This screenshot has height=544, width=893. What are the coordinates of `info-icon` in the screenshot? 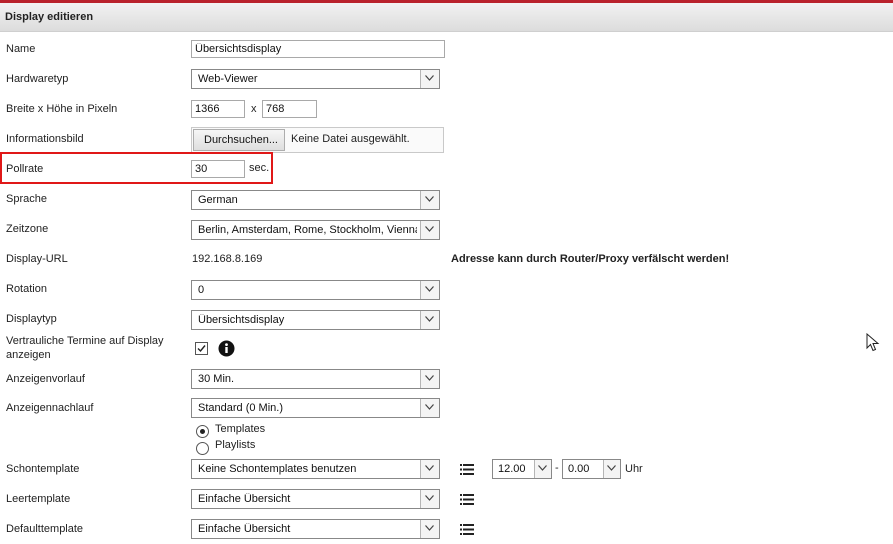 It's located at (226, 348).